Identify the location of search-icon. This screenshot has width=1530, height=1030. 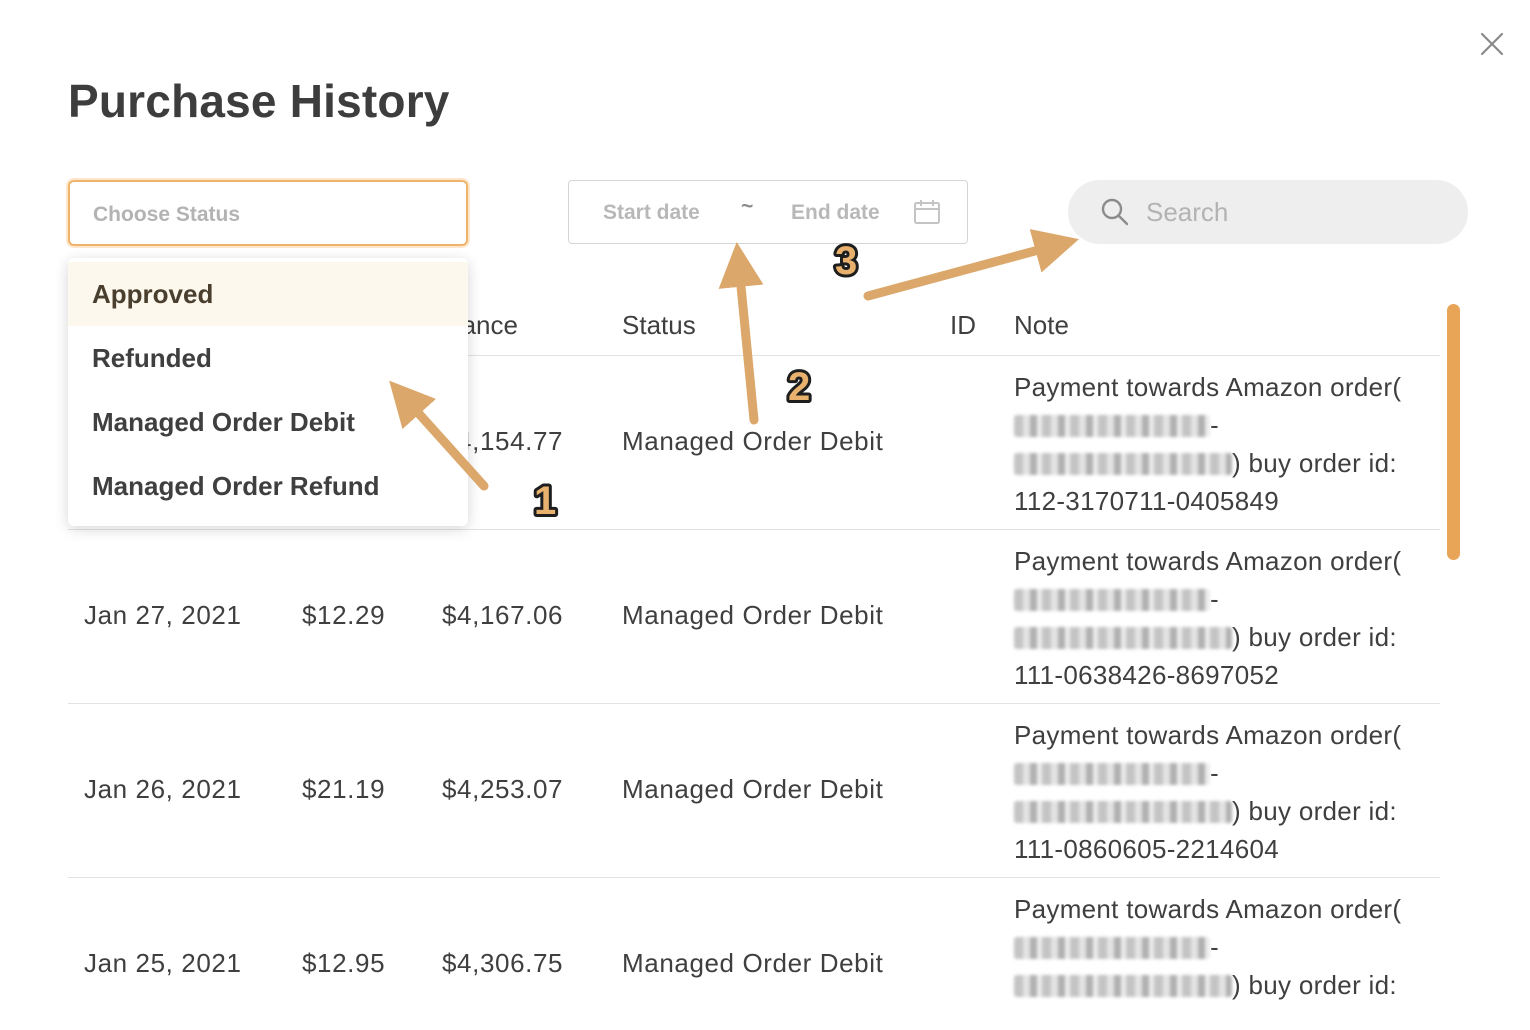
(1115, 212).